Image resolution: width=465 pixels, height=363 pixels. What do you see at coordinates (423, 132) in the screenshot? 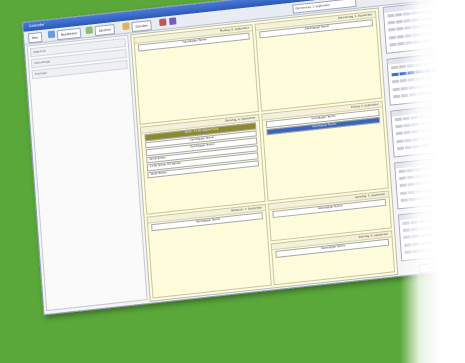
I see `month-days` at bounding box center [423, 132].